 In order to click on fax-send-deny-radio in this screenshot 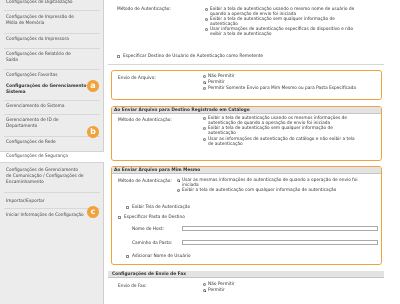, I will do `click(204, 284)`.